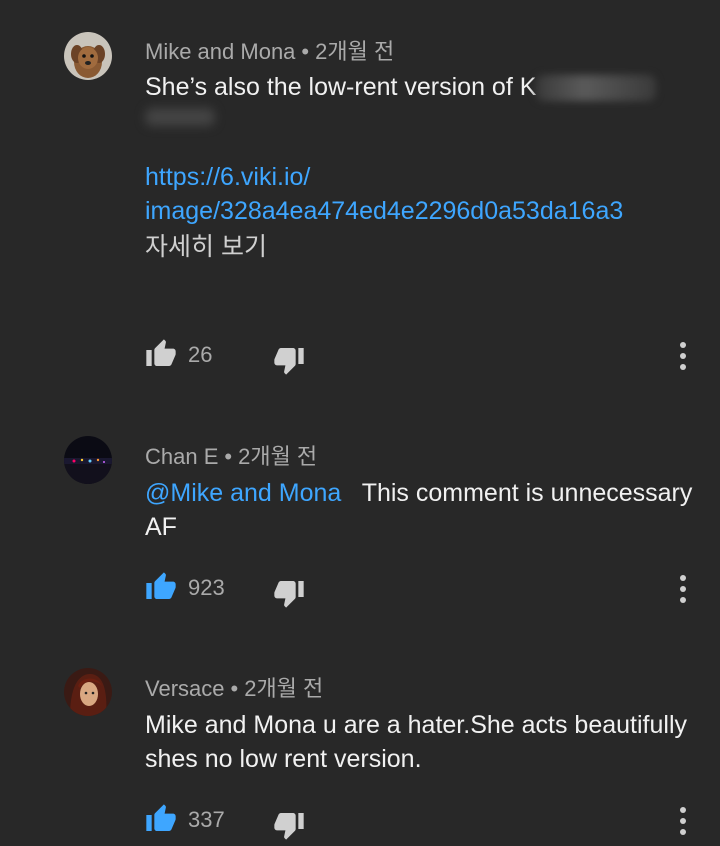  What do you see at coordinates (425, 821) in the screenshot?
I see `comment-actions: 337` at bounding box center [425, 821].